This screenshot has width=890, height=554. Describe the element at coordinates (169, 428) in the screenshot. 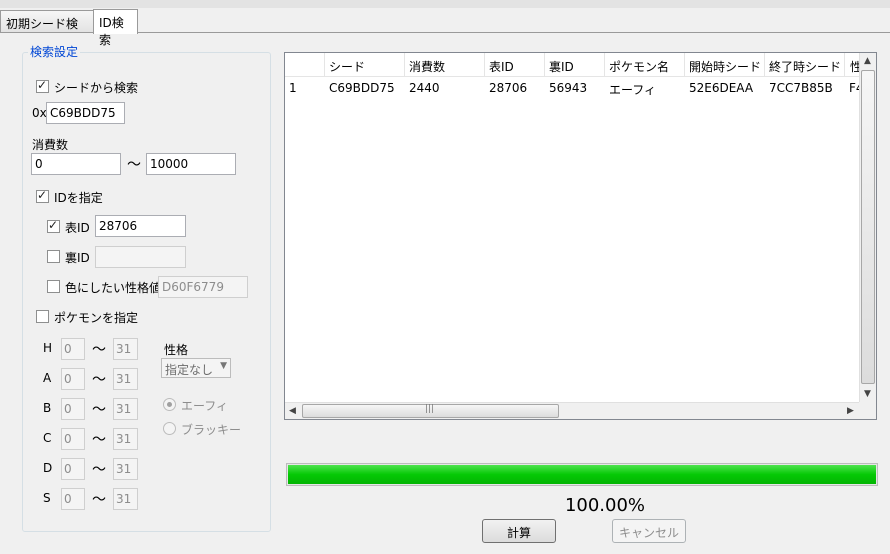

I see `umbreon-radio` at that location.